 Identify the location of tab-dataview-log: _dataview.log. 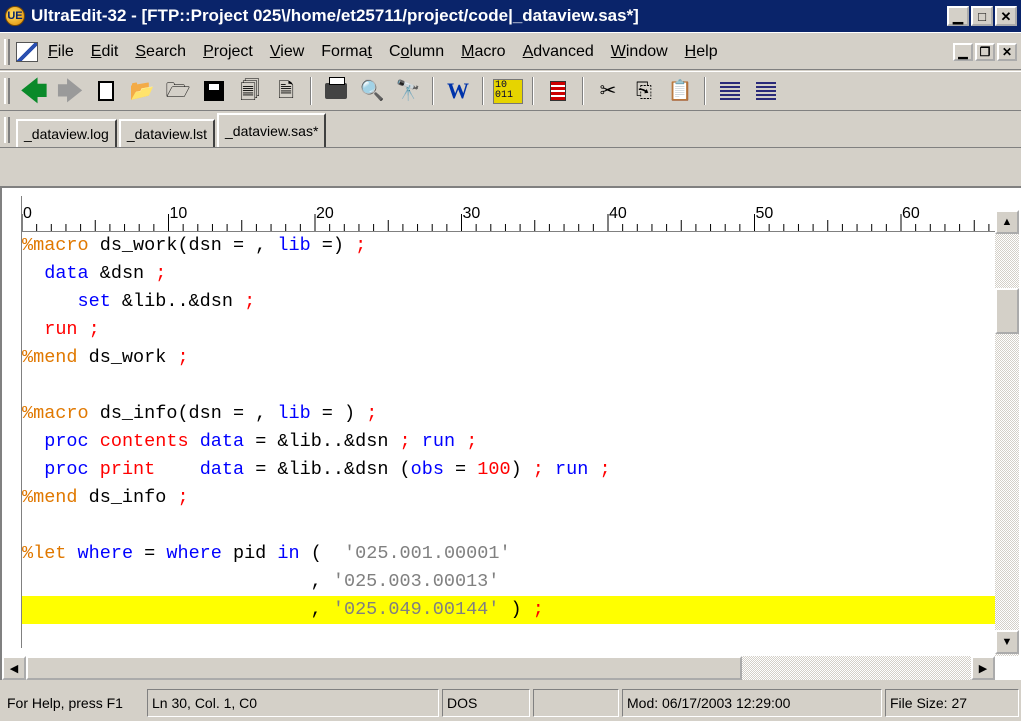
(66, 133).